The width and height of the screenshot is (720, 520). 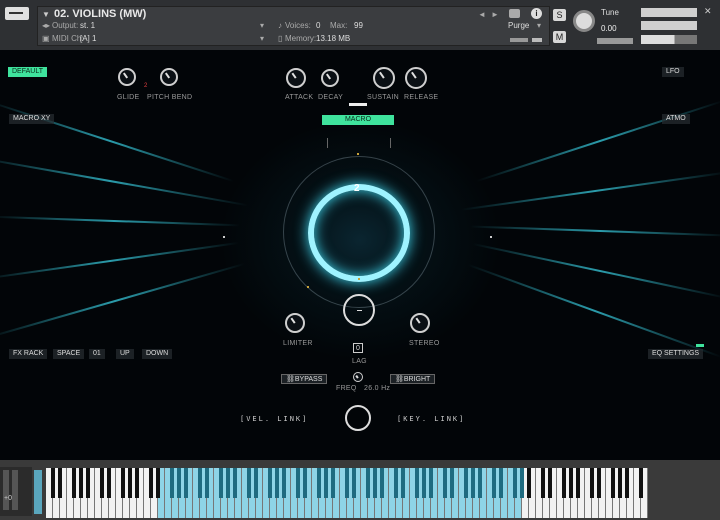 I want to click on macro-ring-glow, so click(x=359, y=233).